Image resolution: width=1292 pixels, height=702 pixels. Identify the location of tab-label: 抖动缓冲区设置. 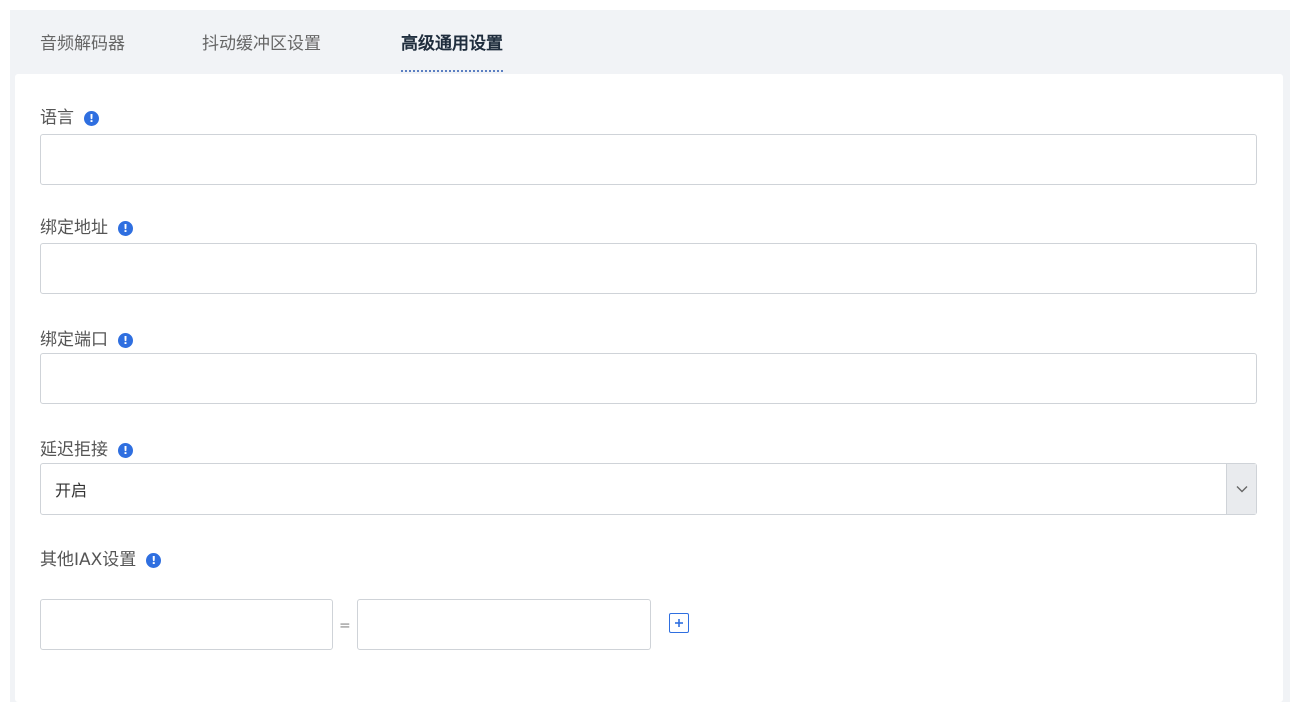
(261, 44).